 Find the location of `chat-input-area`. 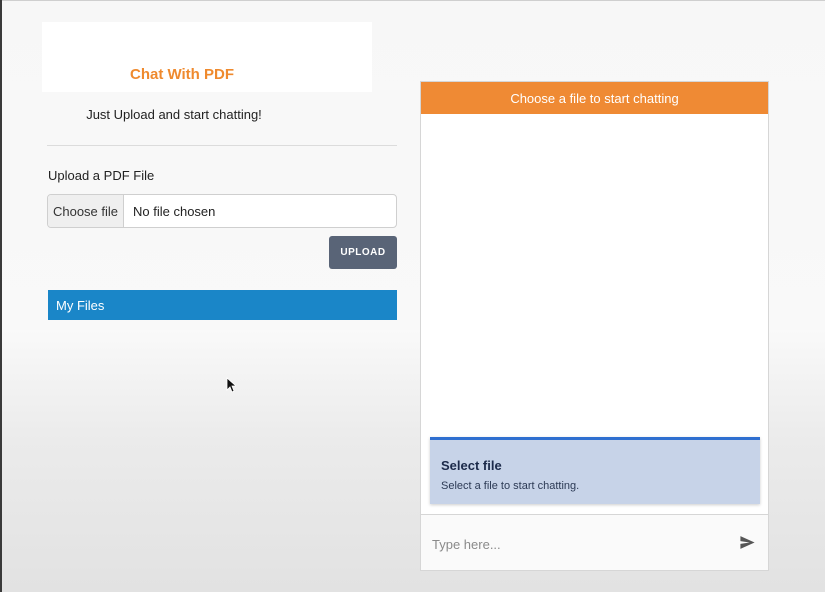

chat-input-area is located at coordinates (594, 542).